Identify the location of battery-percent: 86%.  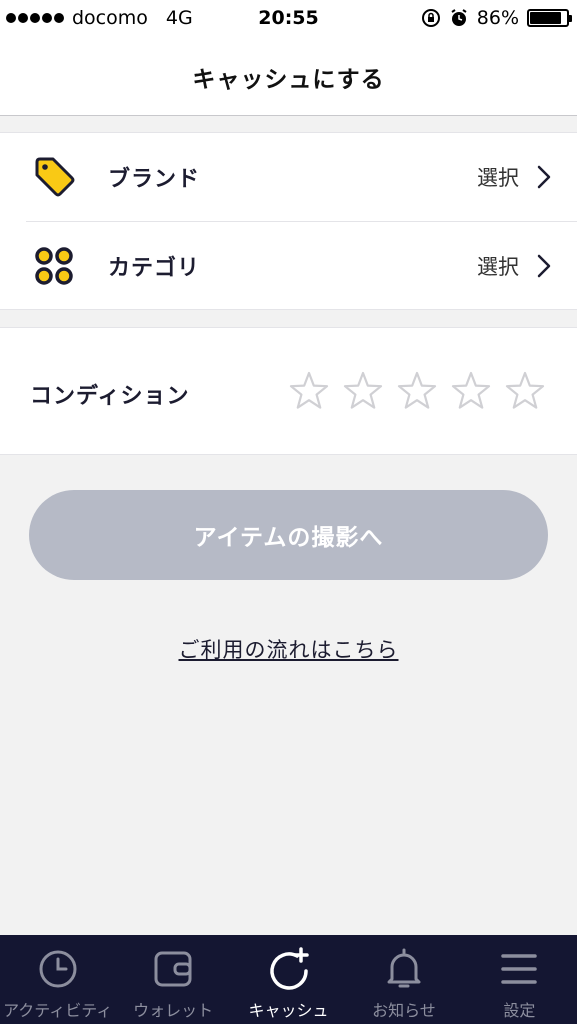
(497, 18).